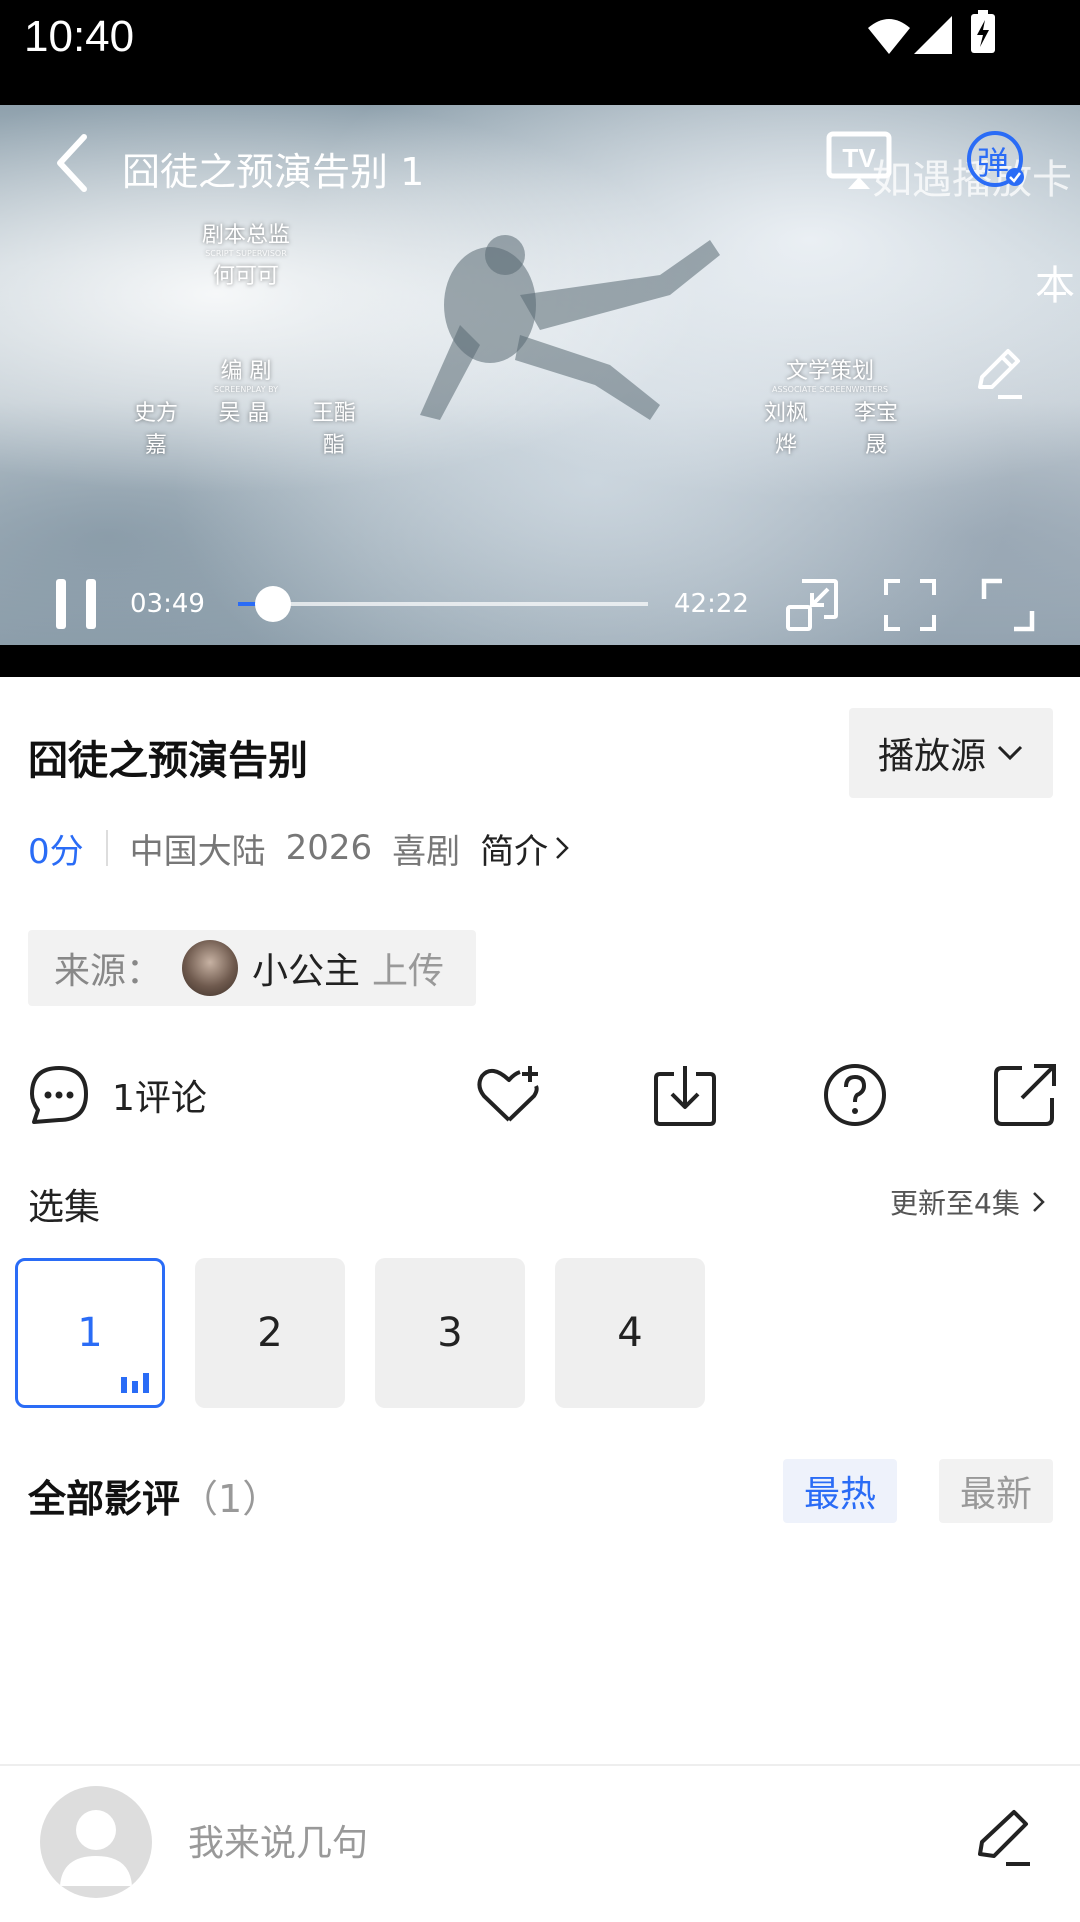 The height and width of the screenshot is (1922, 1080). I want to click on back-icon, so click(73, 163).